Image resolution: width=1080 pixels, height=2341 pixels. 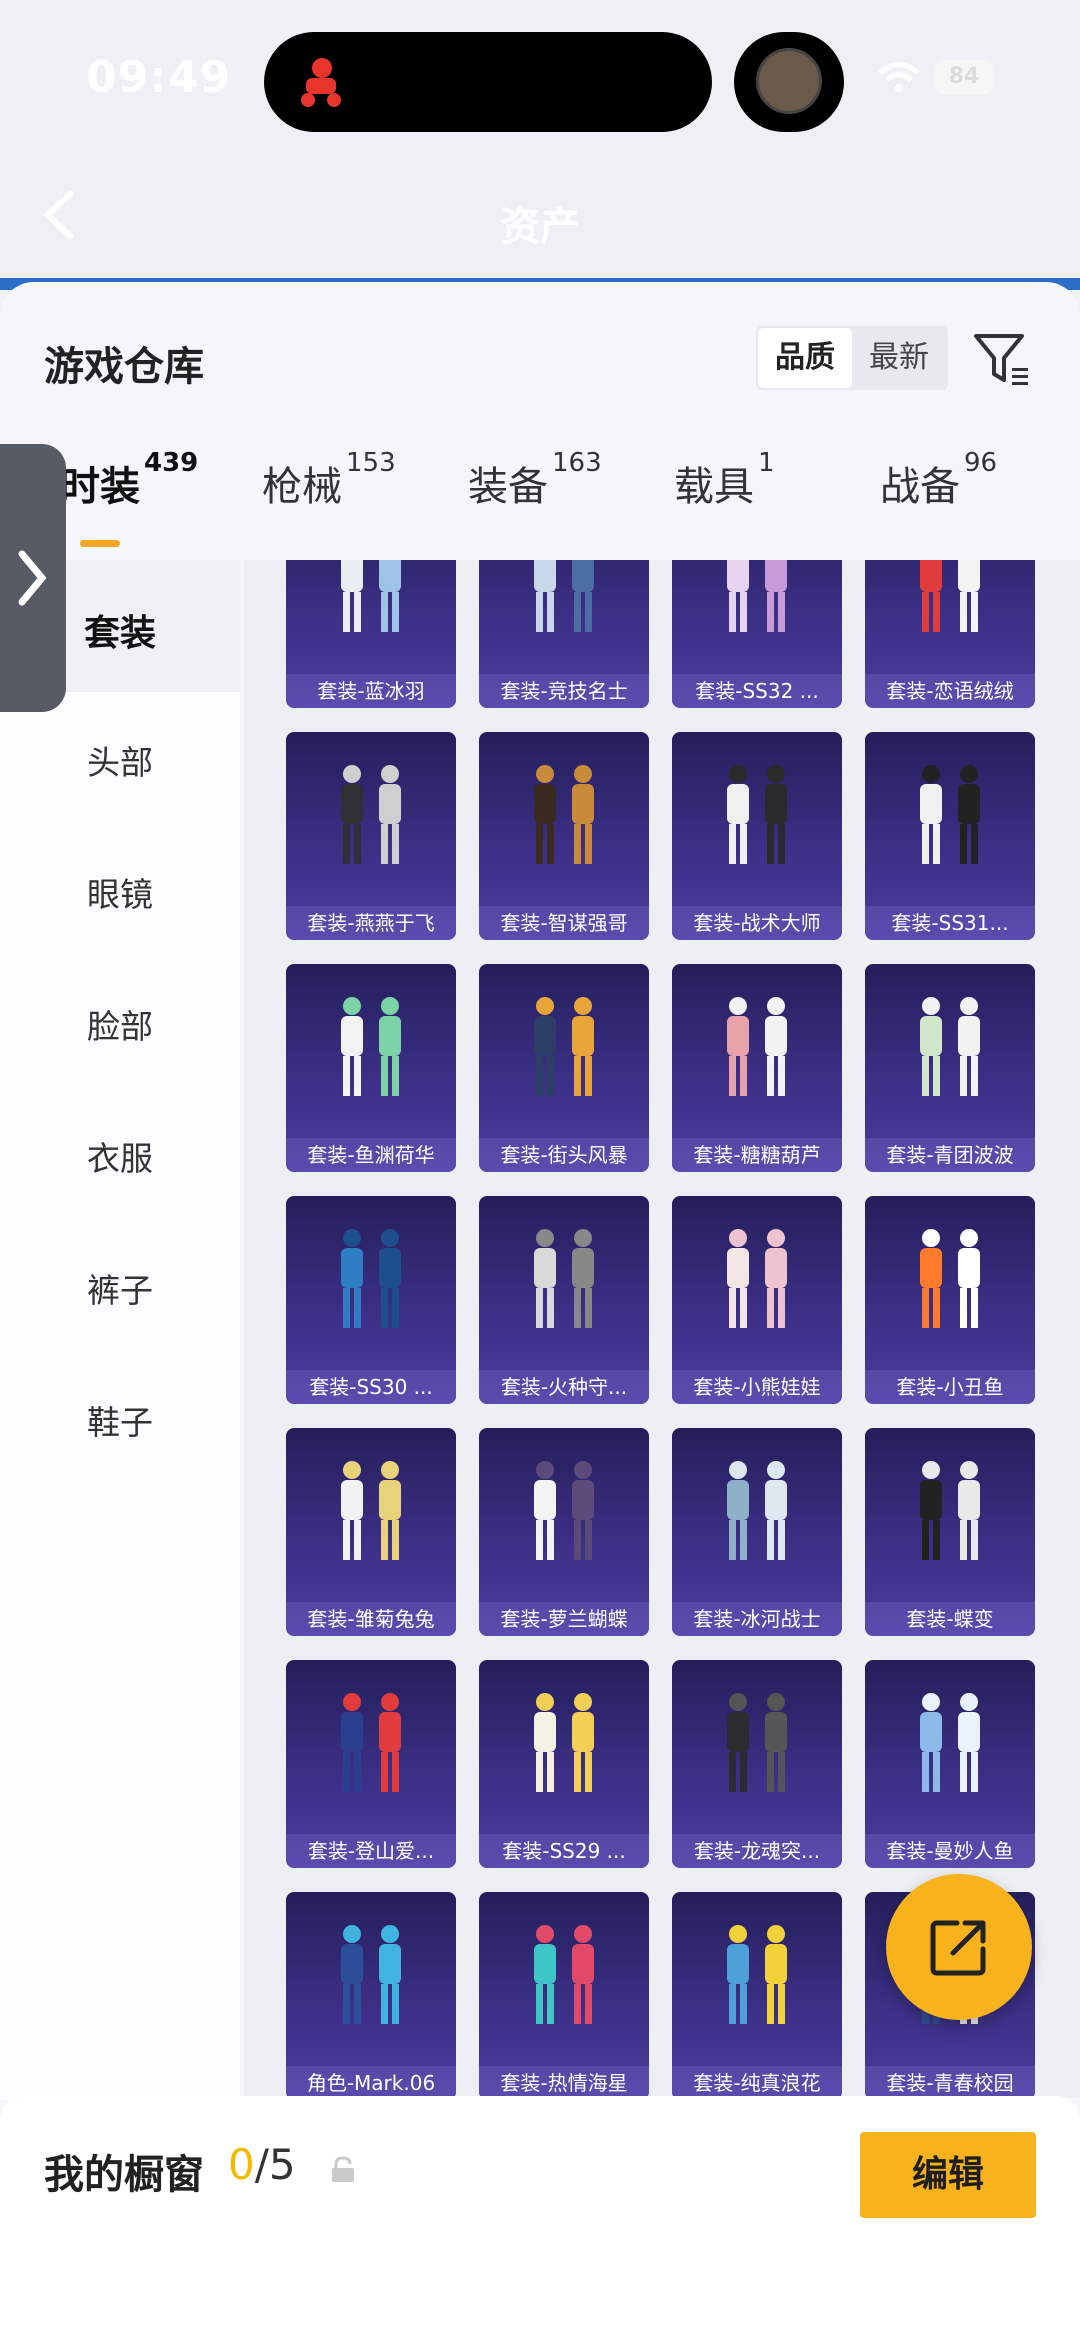 I want to click on sidebar-item-pants: 裤子, so click(x=120, y=1288).